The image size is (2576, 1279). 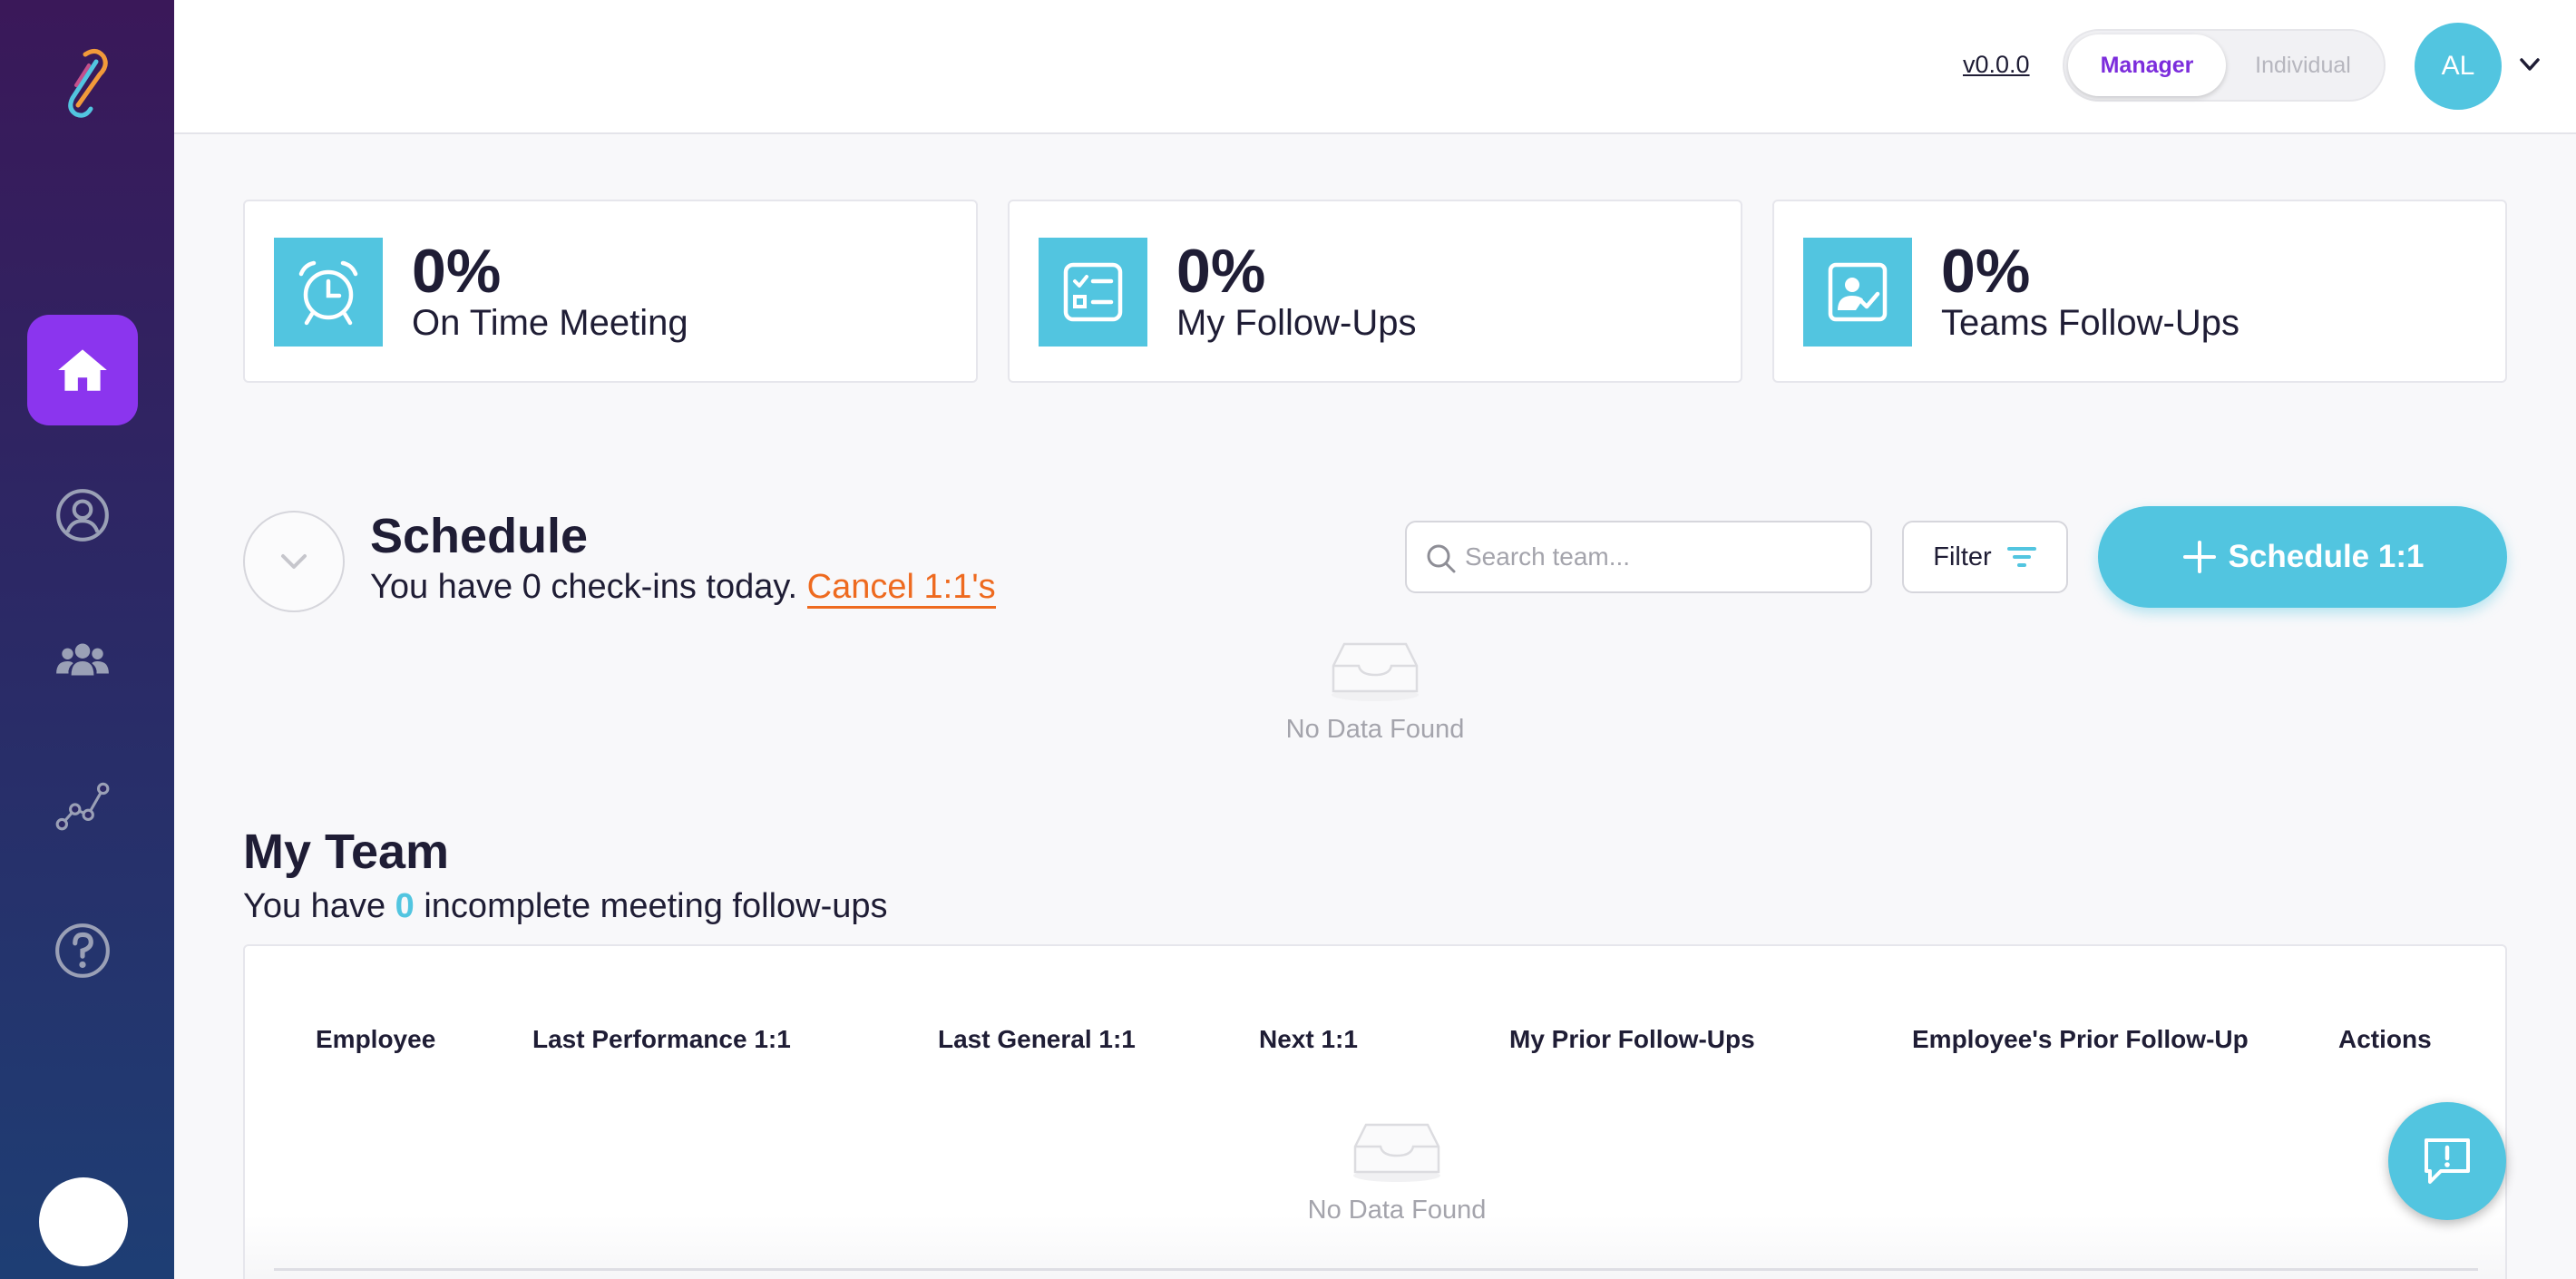 What do you see at coordinates (1093, 292) in the screenshot?
I see `checklist-icon` at bounding box center [1093, 292].